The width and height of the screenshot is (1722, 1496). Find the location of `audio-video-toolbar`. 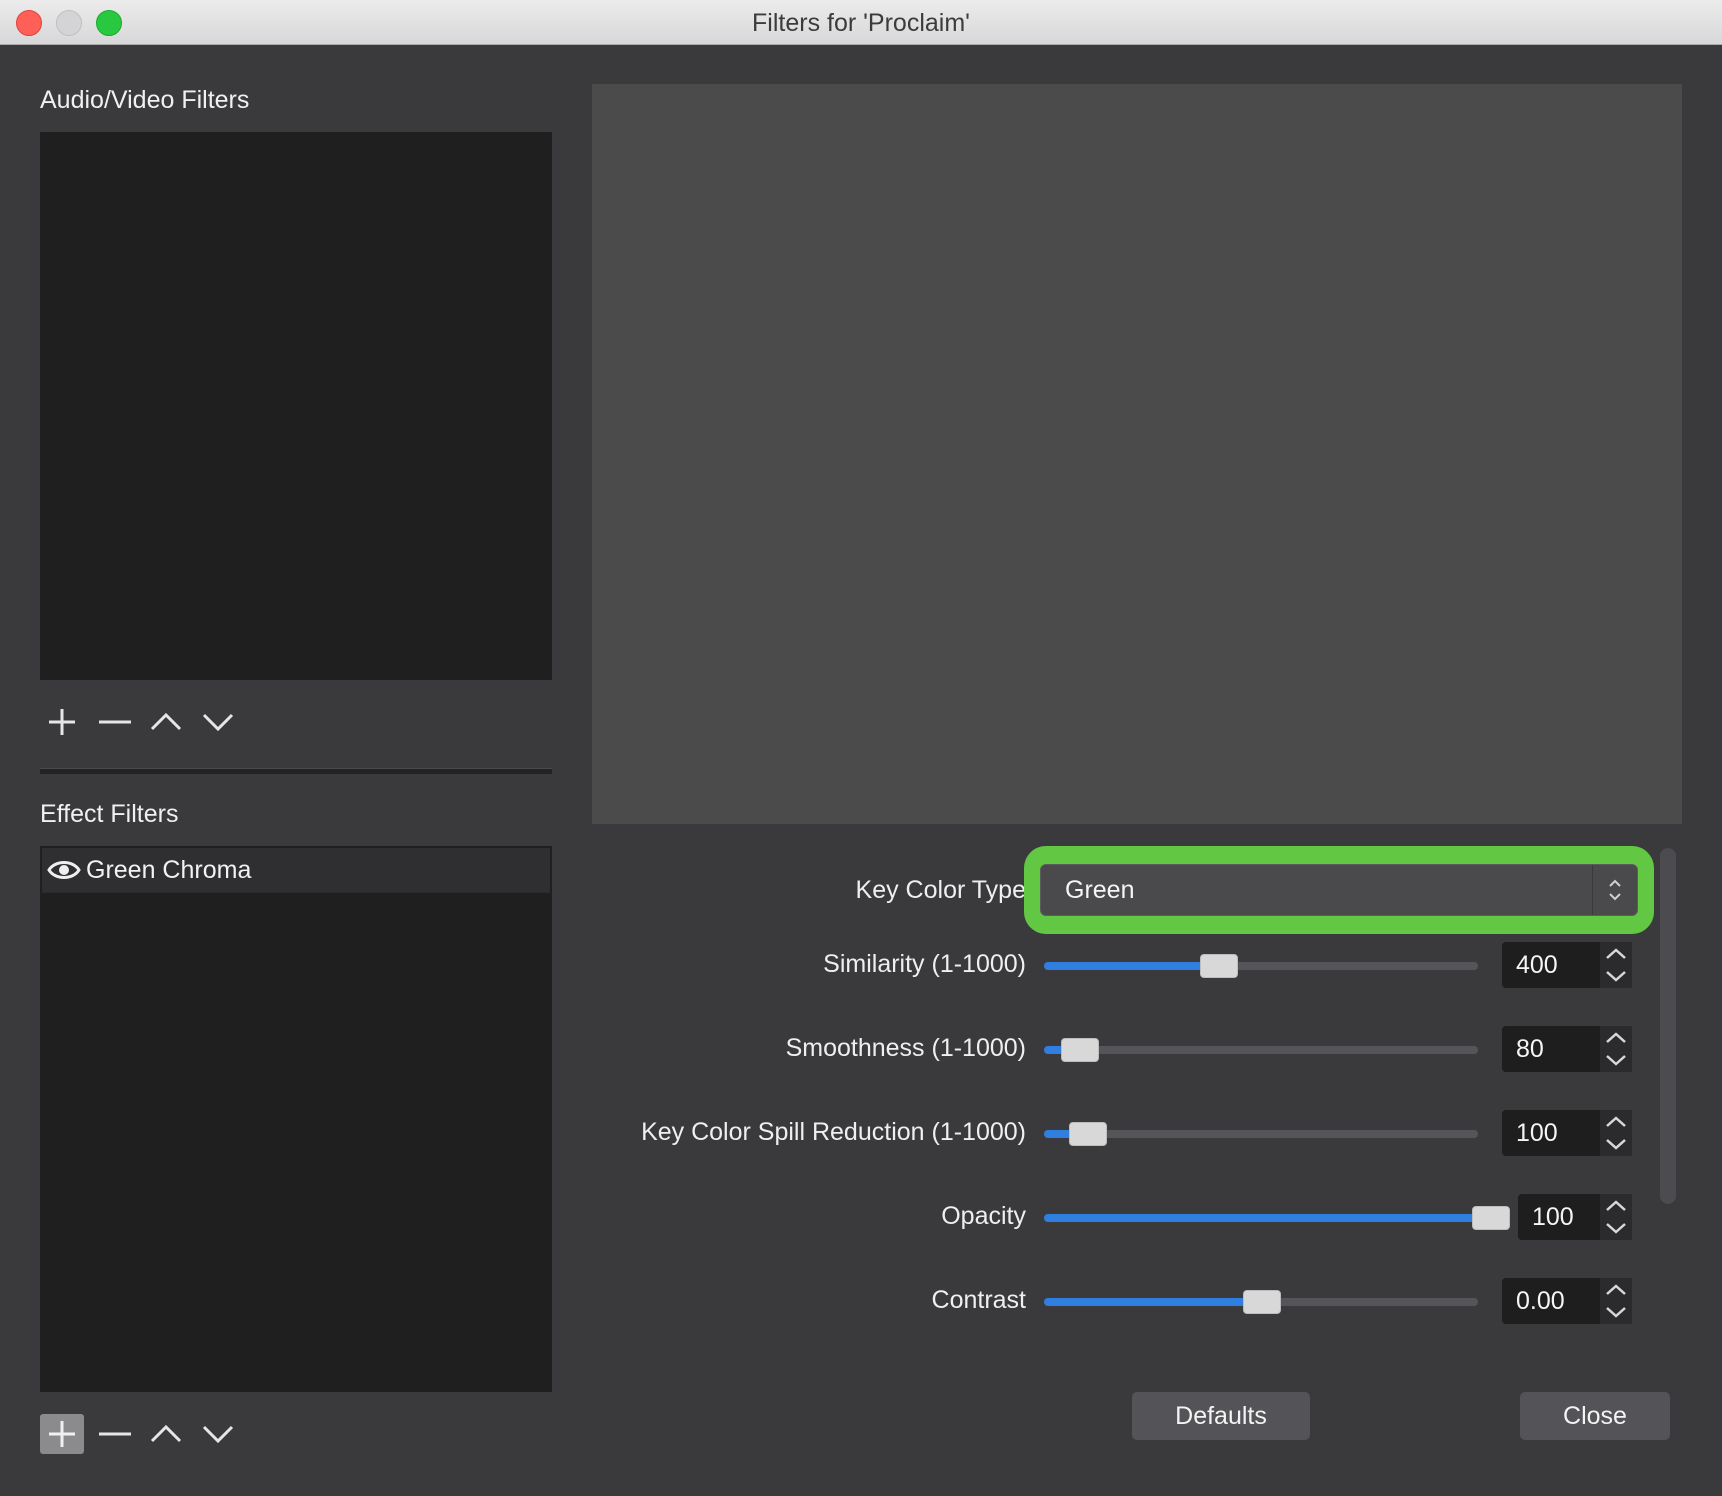

audio-video-toolbar is located at coordinates (160, 722).